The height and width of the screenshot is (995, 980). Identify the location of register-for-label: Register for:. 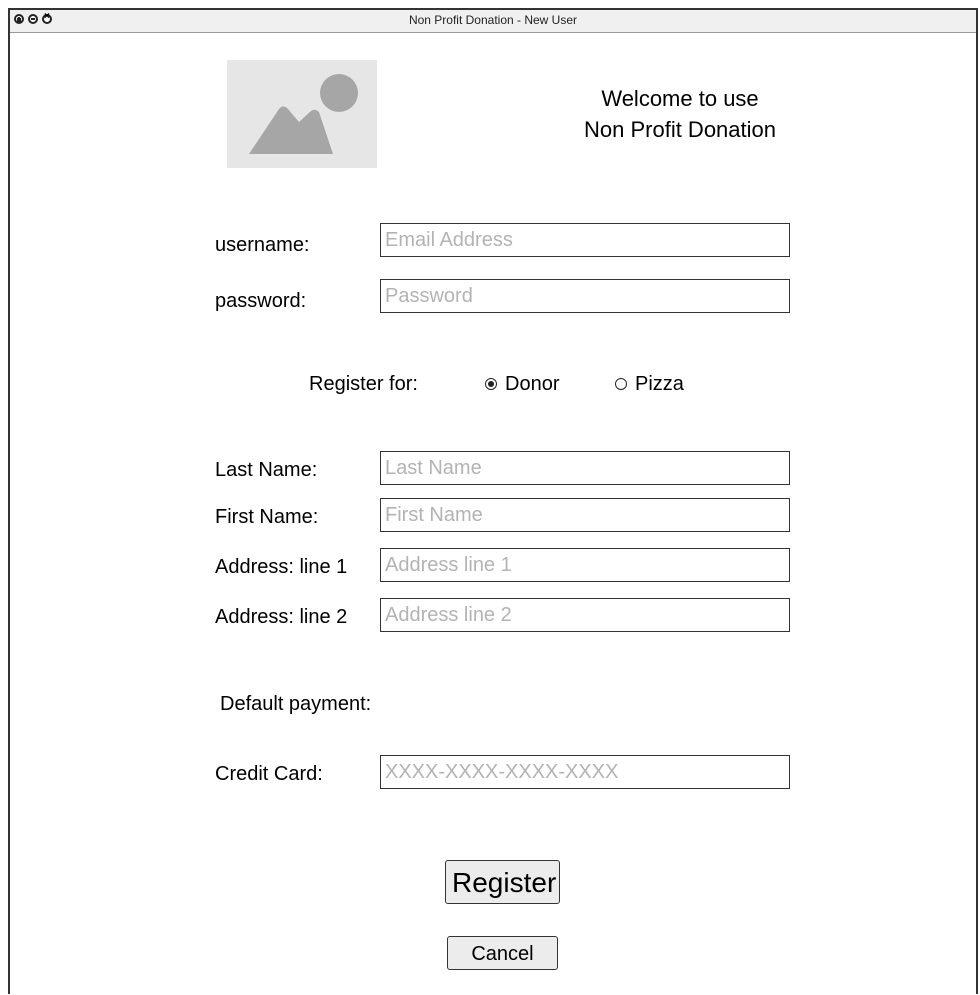
(363, 384).